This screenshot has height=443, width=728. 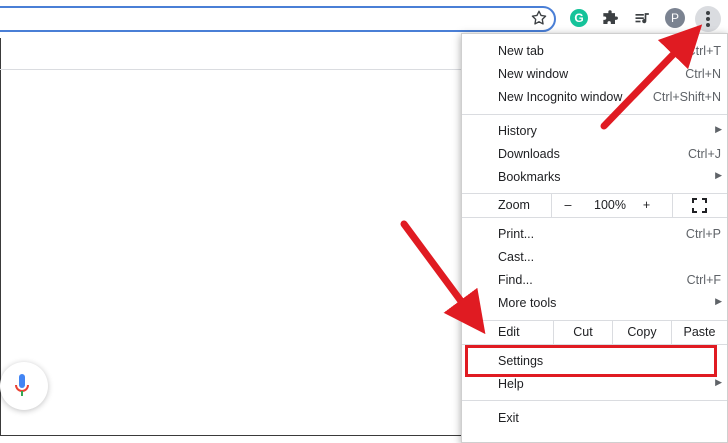 What do you see at coordinates (443, 277) in the screenshot?
I see `arrow-to-settings` at bounding box center [443, 277].